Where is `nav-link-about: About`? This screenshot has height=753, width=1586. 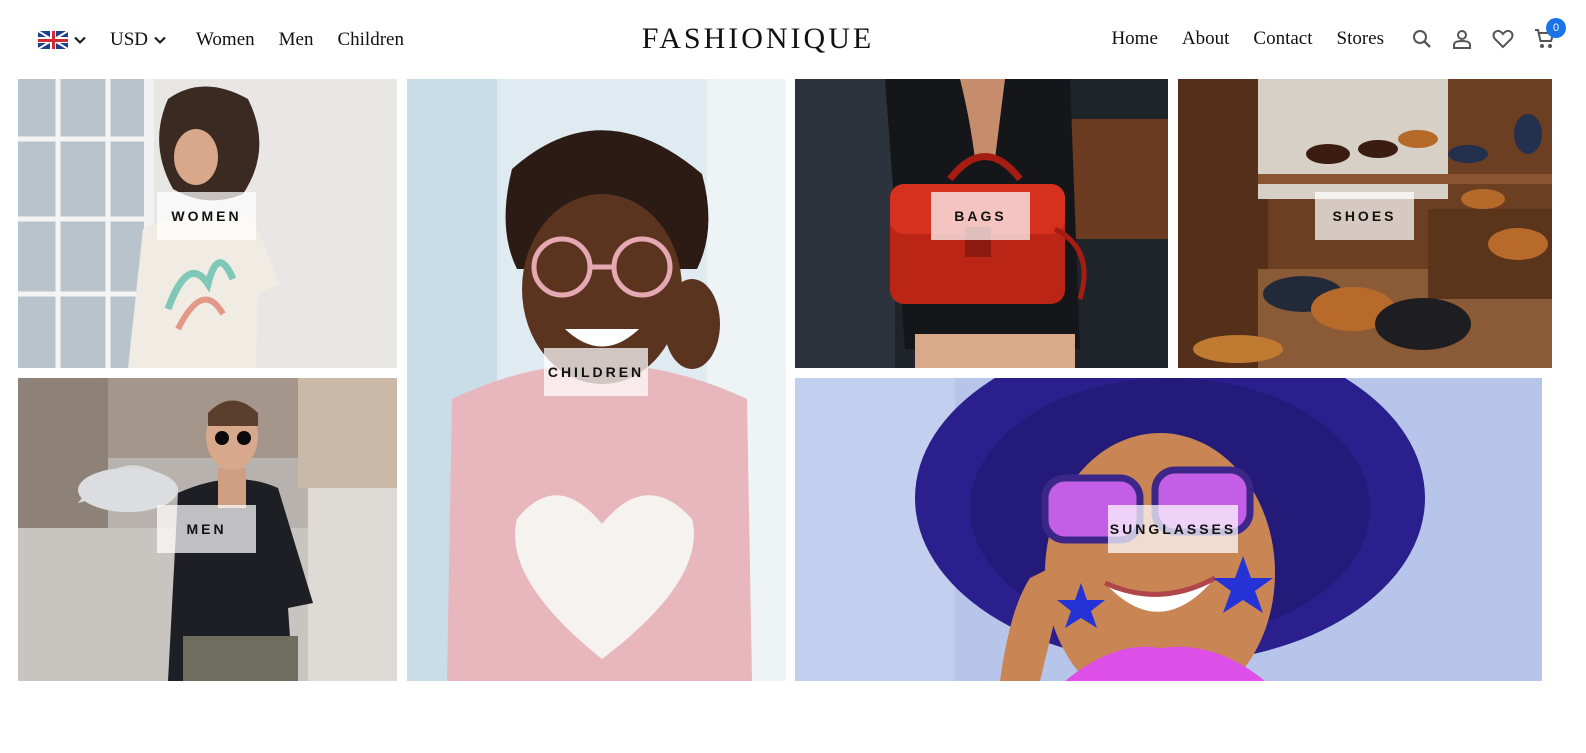 nav-link-about: About is located at coordinates (1206, 39).